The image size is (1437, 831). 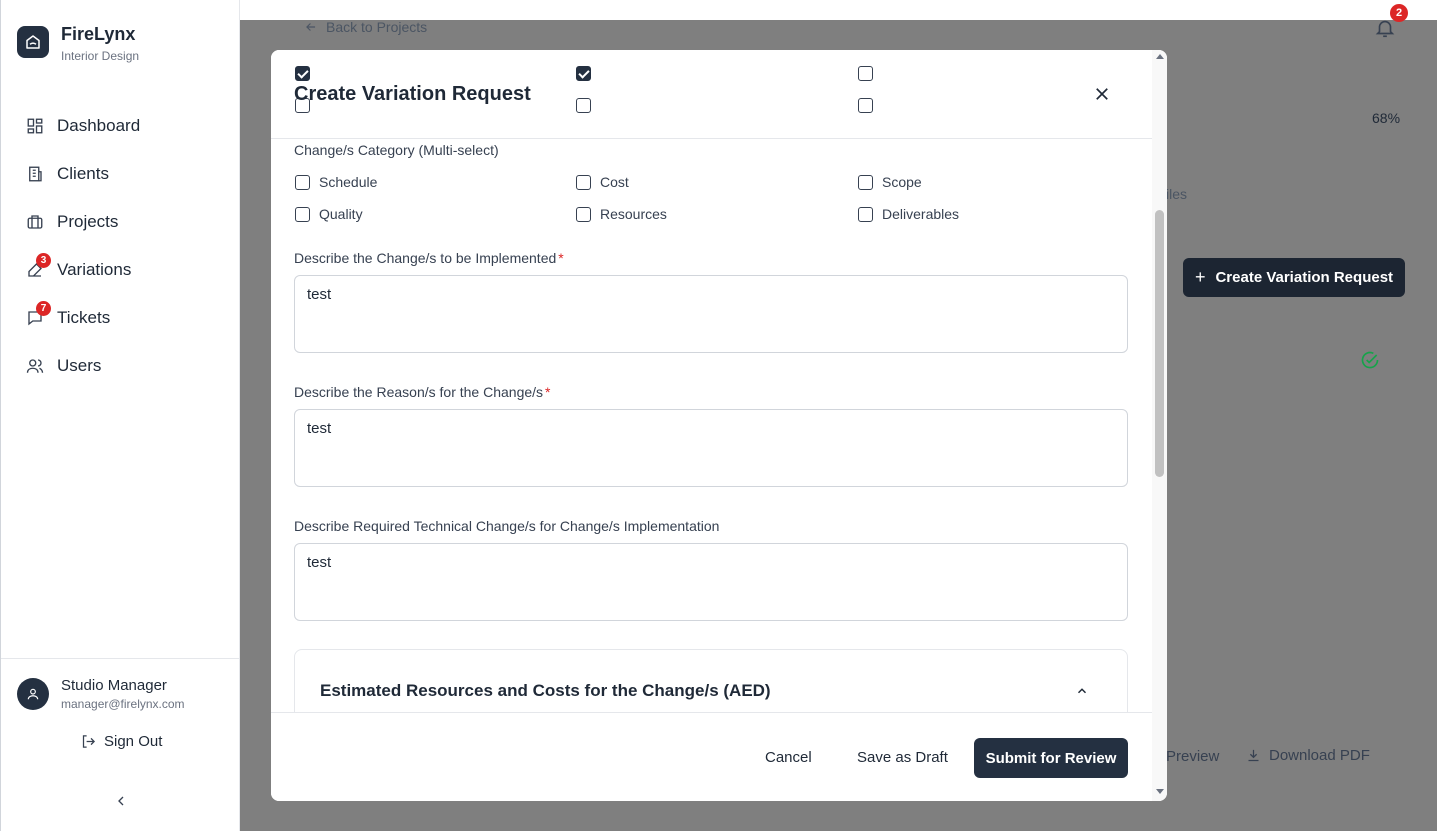 What do you see at coordinates (99, 125) in the screenshot?
I see `sidebar-item-label: Dashboard` at bounding box center [99, 125].